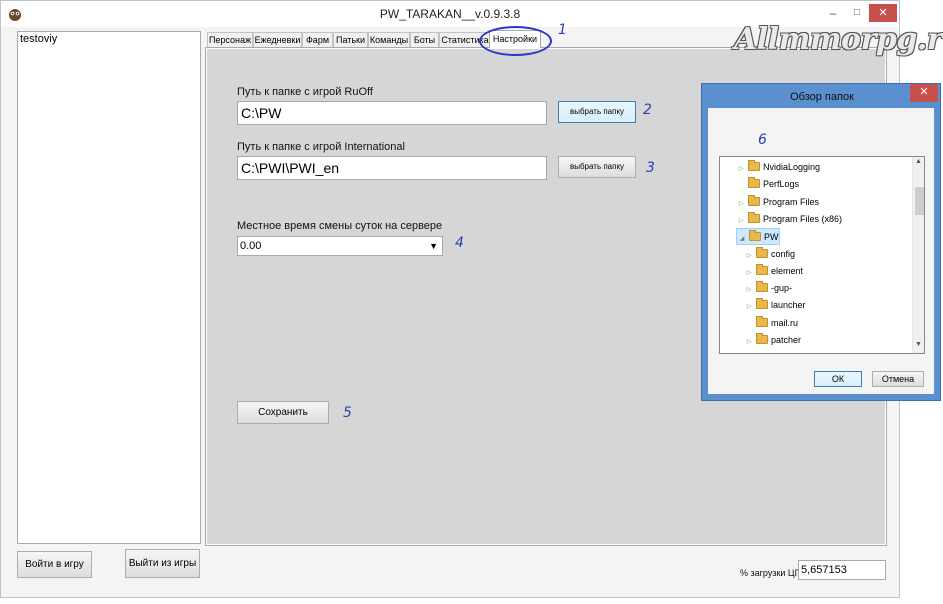  Describe the element at coordinates (749, 342) in the screenshot. I see `collapsed-arrow-icon: ▷` at that location.